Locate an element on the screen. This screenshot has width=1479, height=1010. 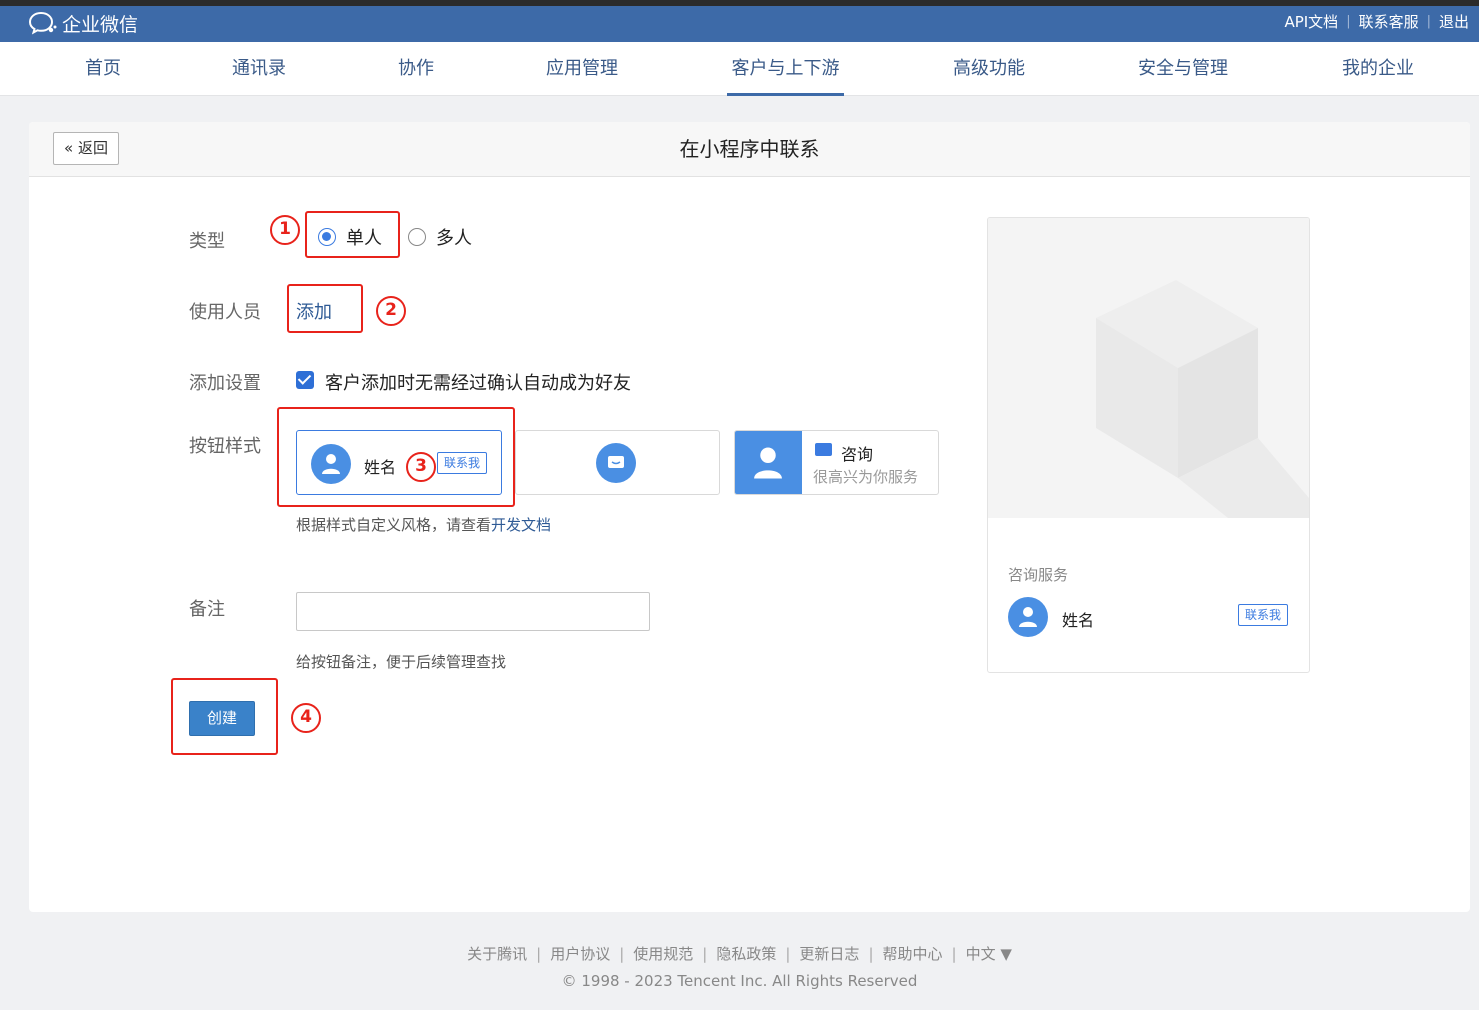
back-label: 返回 is located at coordinates (92, 148).